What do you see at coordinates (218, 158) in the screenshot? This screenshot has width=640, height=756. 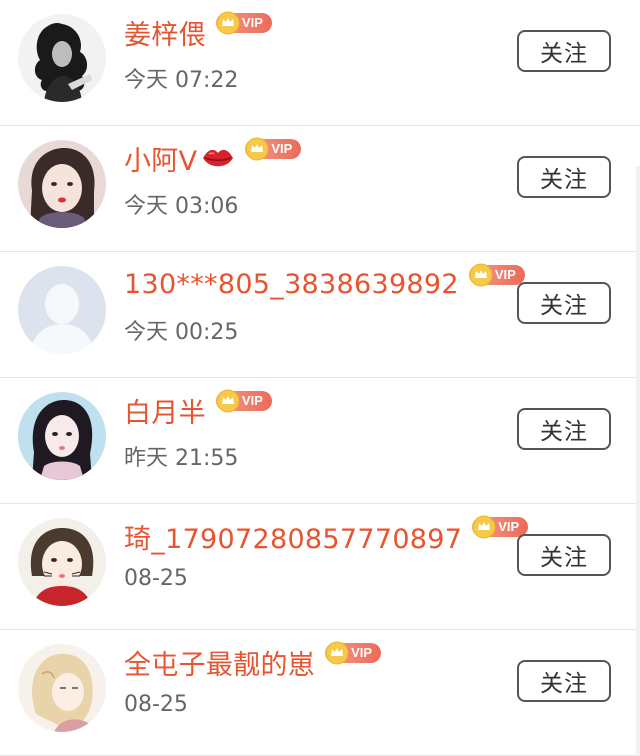 I see `lips-emoji-icon` at bounding box center [218, 158].